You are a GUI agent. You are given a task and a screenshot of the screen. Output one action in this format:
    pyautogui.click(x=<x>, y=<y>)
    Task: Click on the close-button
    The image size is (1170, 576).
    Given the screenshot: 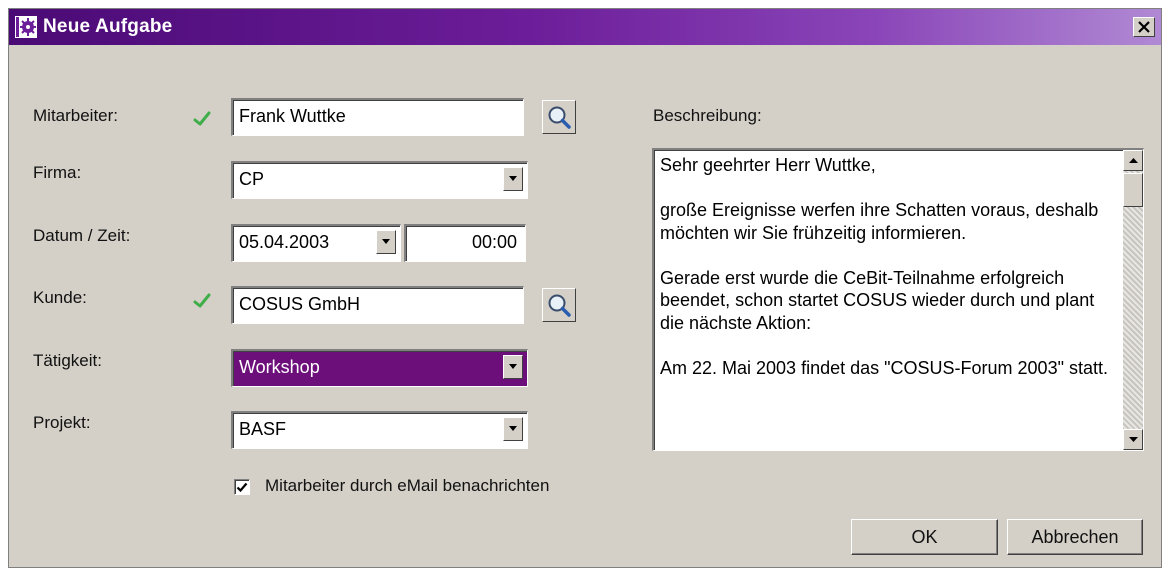 What is the action you would take?
    pyautogui.click(x=1144, y=27)
    